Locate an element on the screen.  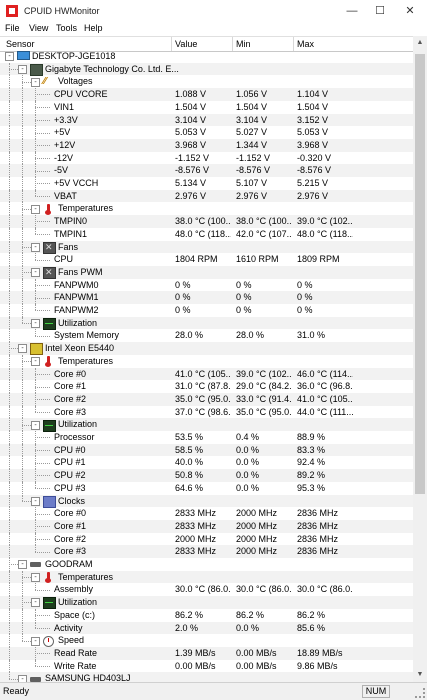
sensor-row: -12V -1.152 V -1.152 V -0.320 V is located at coordinates (206, 158).